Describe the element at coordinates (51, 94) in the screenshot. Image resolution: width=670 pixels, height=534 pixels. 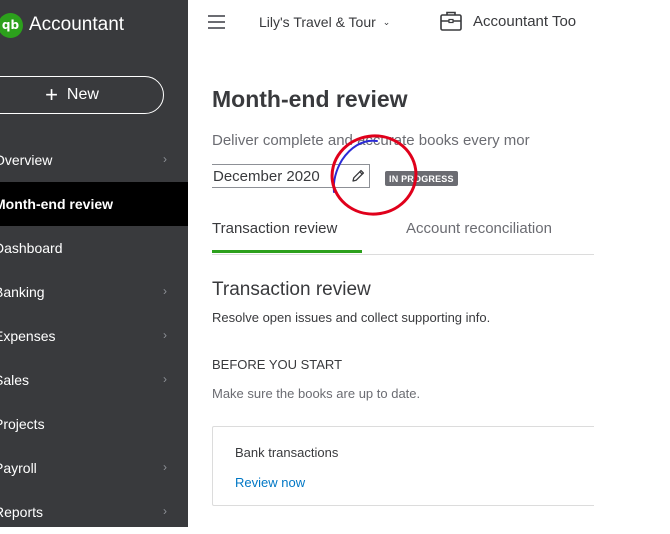
I see `plus-icon: +` at that location.